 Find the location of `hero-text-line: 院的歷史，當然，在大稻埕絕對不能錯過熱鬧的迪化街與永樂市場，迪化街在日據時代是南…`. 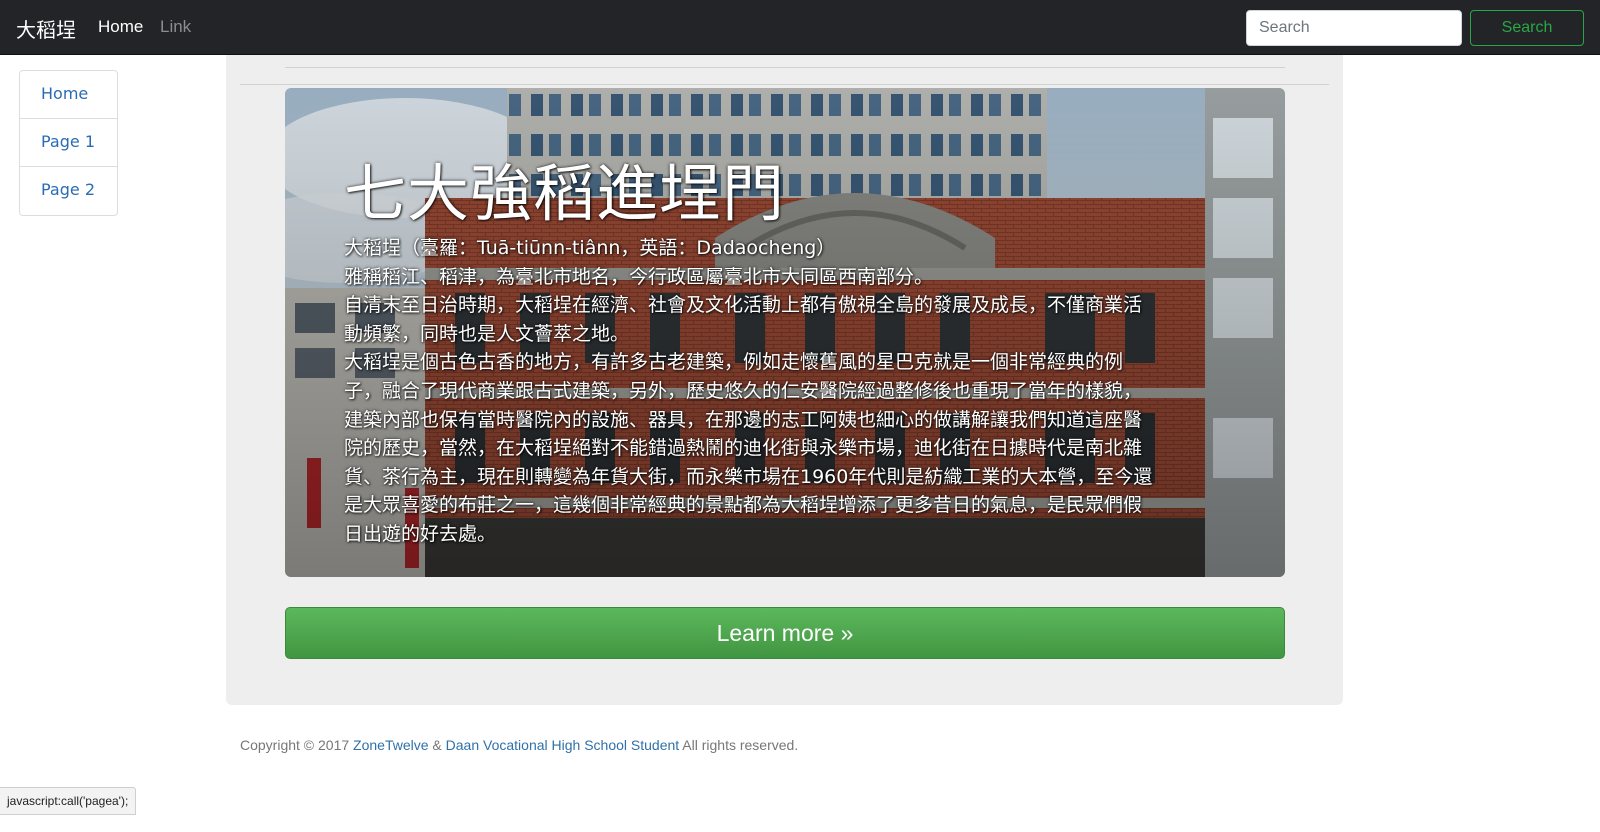

hero-text-line: 院的歷史，當然，在大稻埕絕對不能錯過熱鬧的迪化街與永樂市場，迪化街在日據時代是南… is located at coordinates (743, 448).